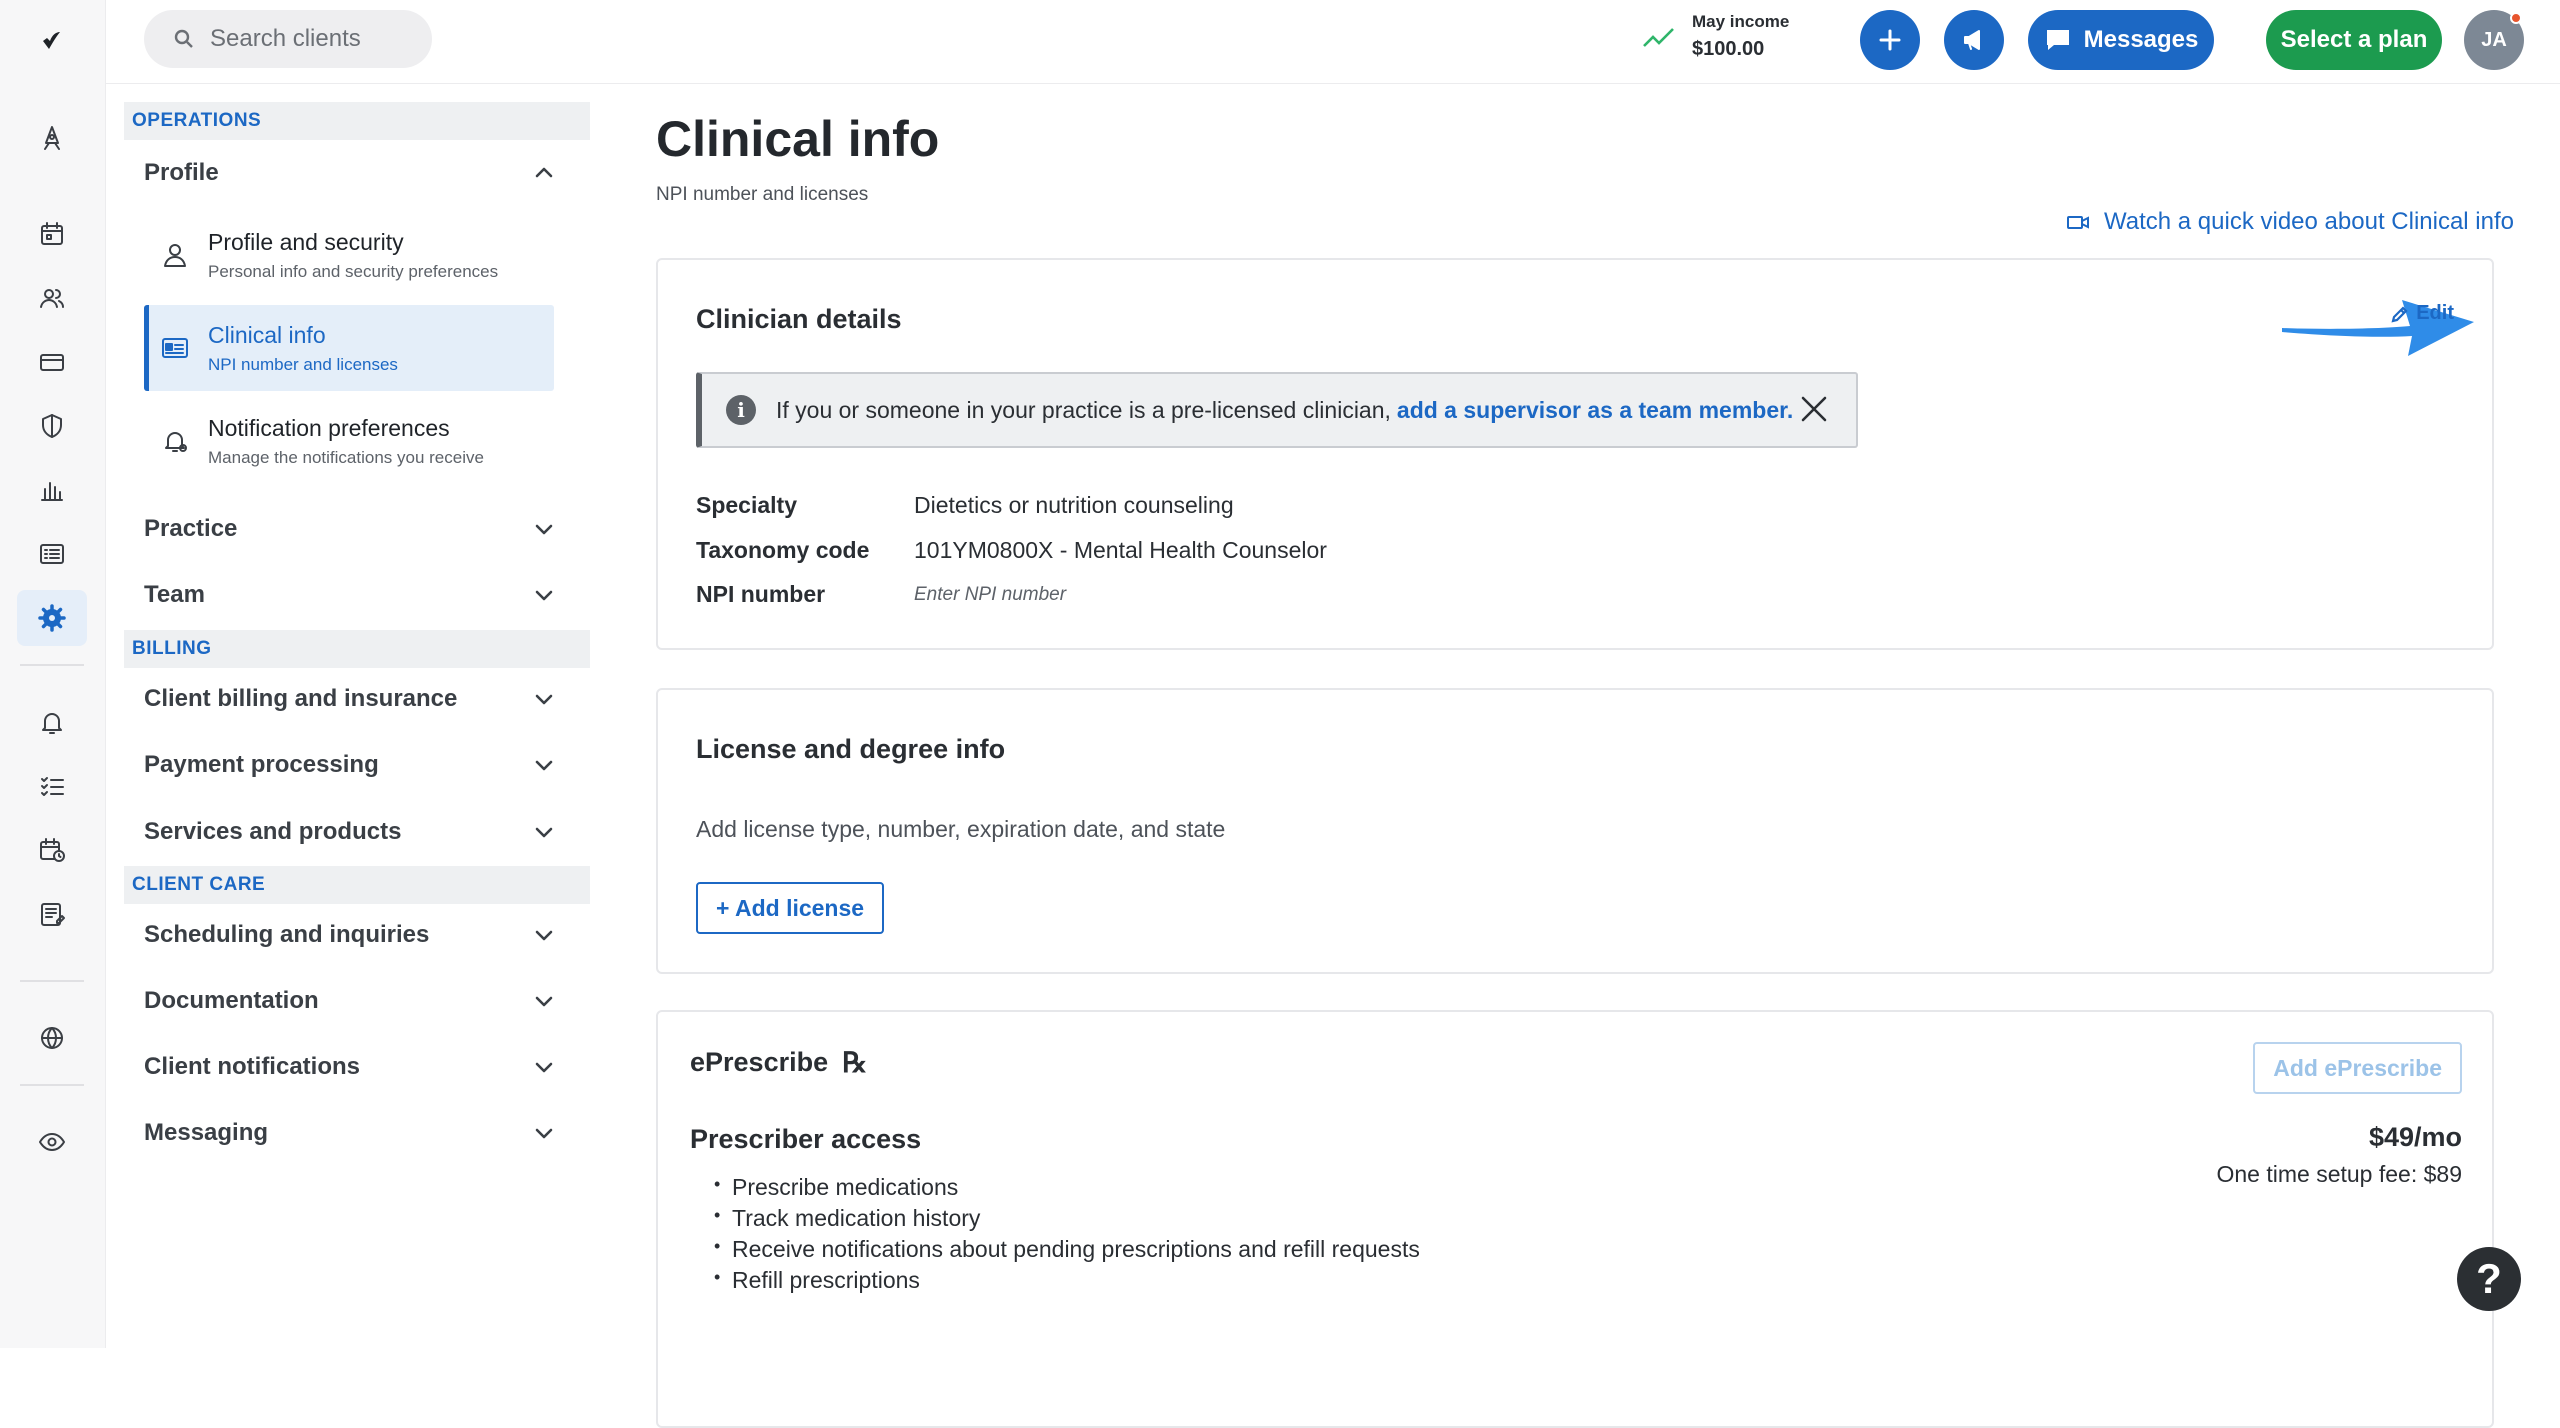 The height and width of the screenshot is (1428, 2560). I want to click on avatar: JA, so click(2494, 40).